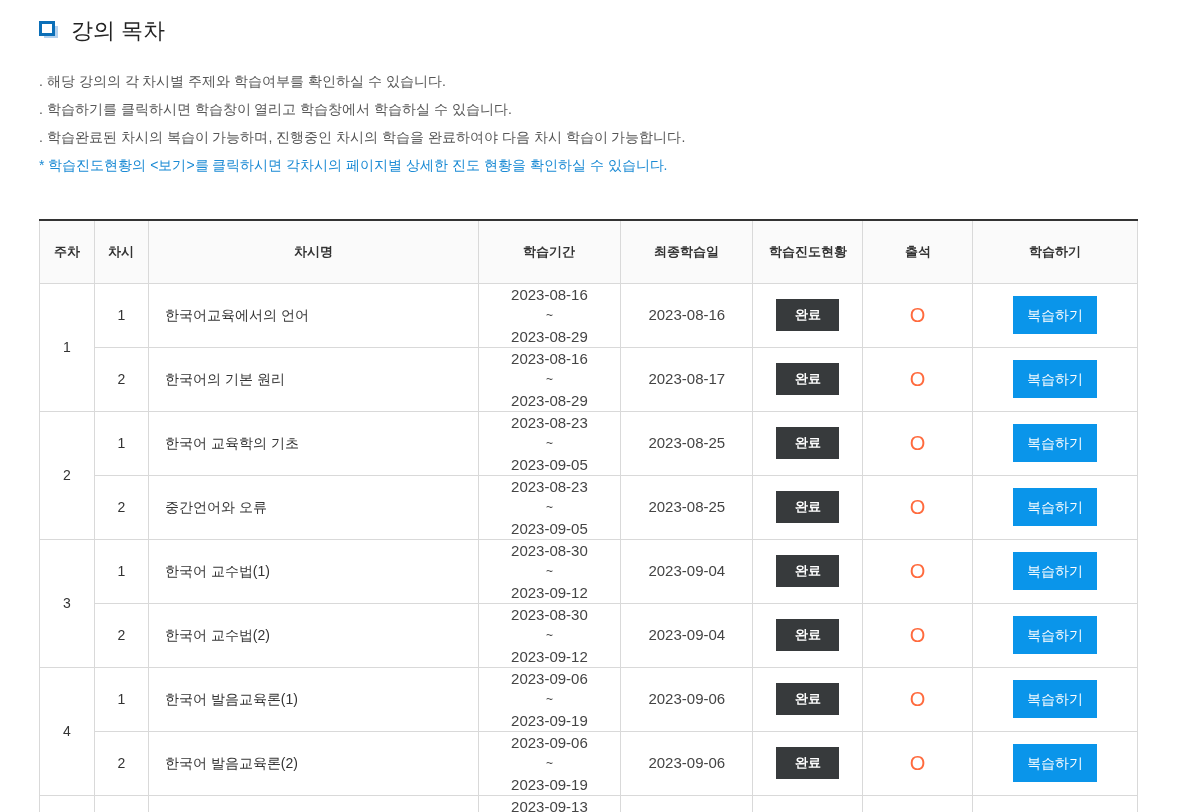 This screenshot has height=812, width=1197. Describe the element at coordinates (236, 314) in the screenshot. I see `session-title: 한국어교육에서의 언어` at that location.